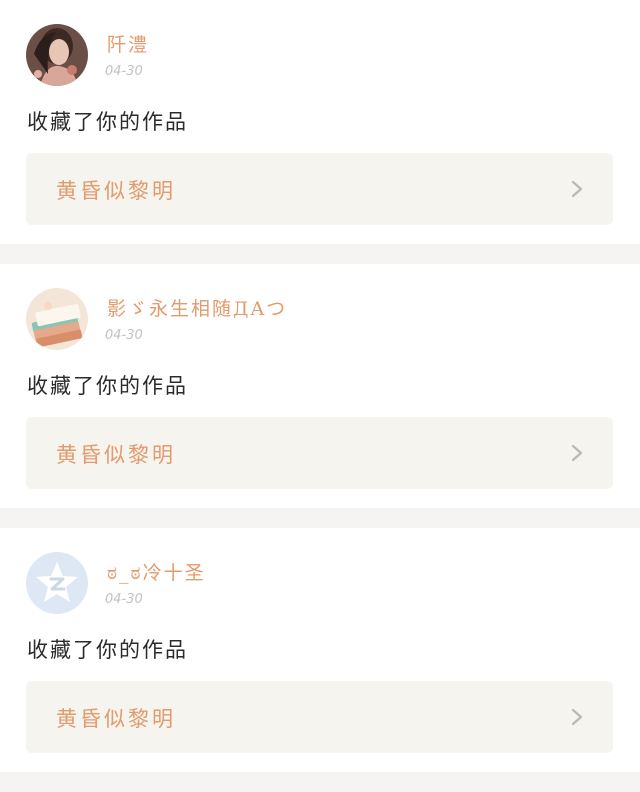  Describe the element at coordinates (128, 43) in the screenshot. I see `username: 阡澧` at that location.